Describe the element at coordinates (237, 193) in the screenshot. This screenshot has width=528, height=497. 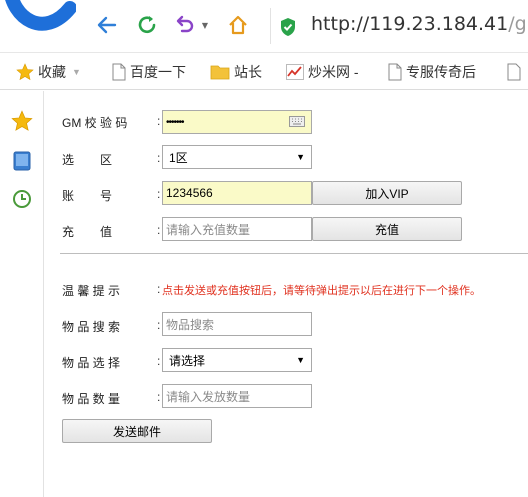
I see `account-input: 1234566` at that location.